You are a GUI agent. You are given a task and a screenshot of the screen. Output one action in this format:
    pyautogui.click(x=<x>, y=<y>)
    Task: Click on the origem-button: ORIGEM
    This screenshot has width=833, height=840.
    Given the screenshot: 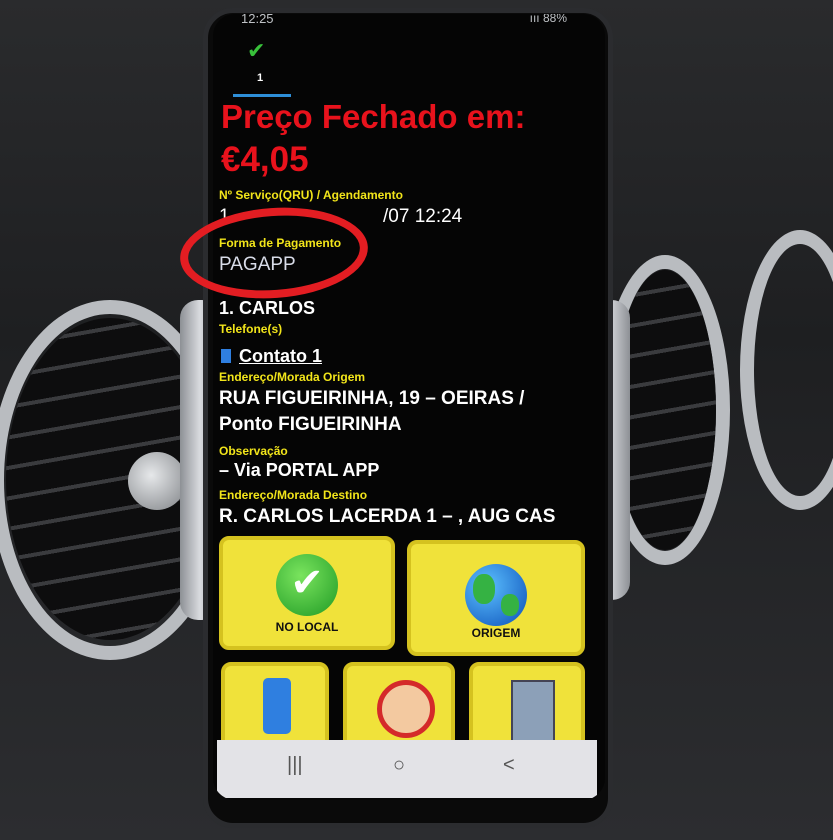 What is the action you would take?
    pyautogui.click(x=496, y=598)
    